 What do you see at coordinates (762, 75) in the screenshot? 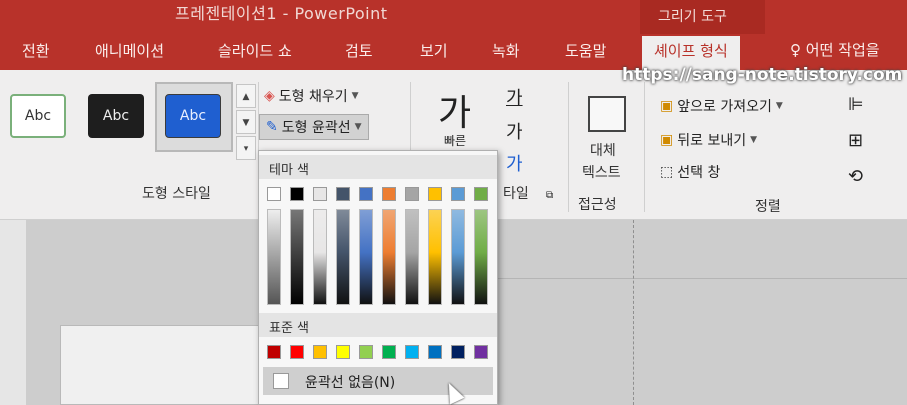
I see `watermark: https://sang-note.tistory.com` at bounding box center [762, 75].